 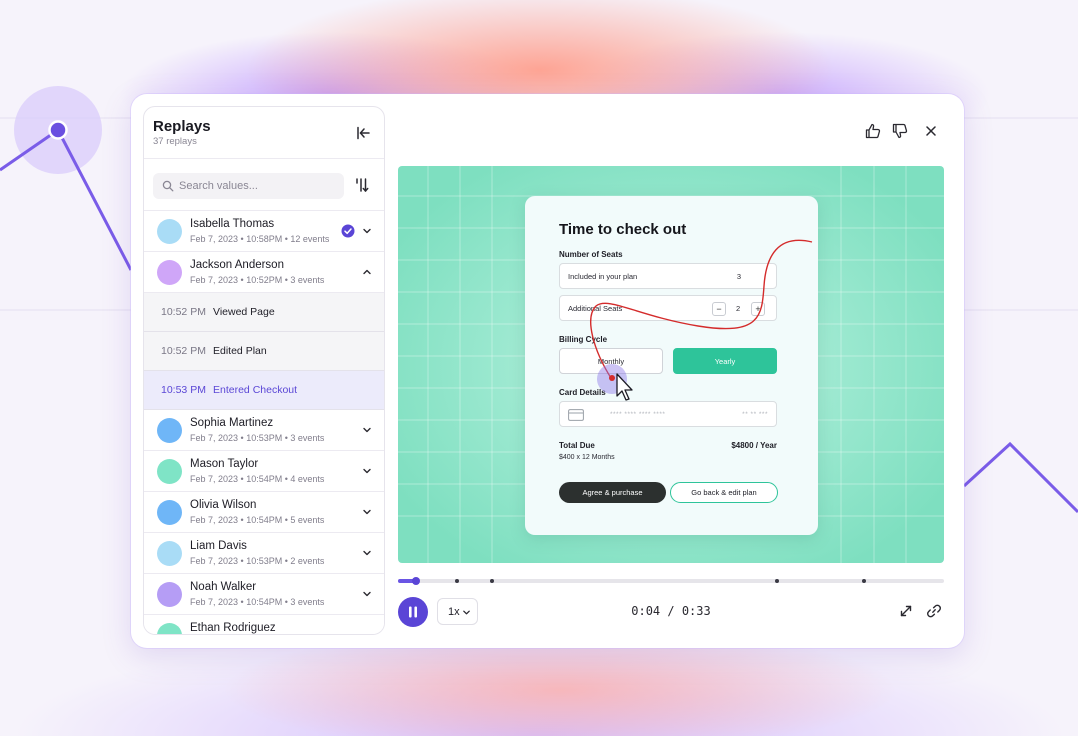 What do you see at coordinates (223, 587) in the screenshot?
I see `replay-user-name: Noah Walker` at bounding box center [223, 587].